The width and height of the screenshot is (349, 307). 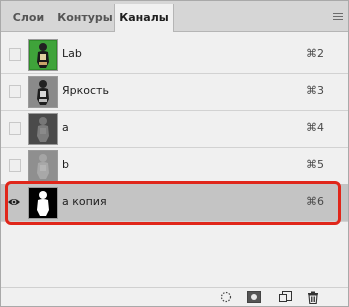 I want to click on channel-row-lightness: Яркость ⌘3, so click(x=174, y=92).